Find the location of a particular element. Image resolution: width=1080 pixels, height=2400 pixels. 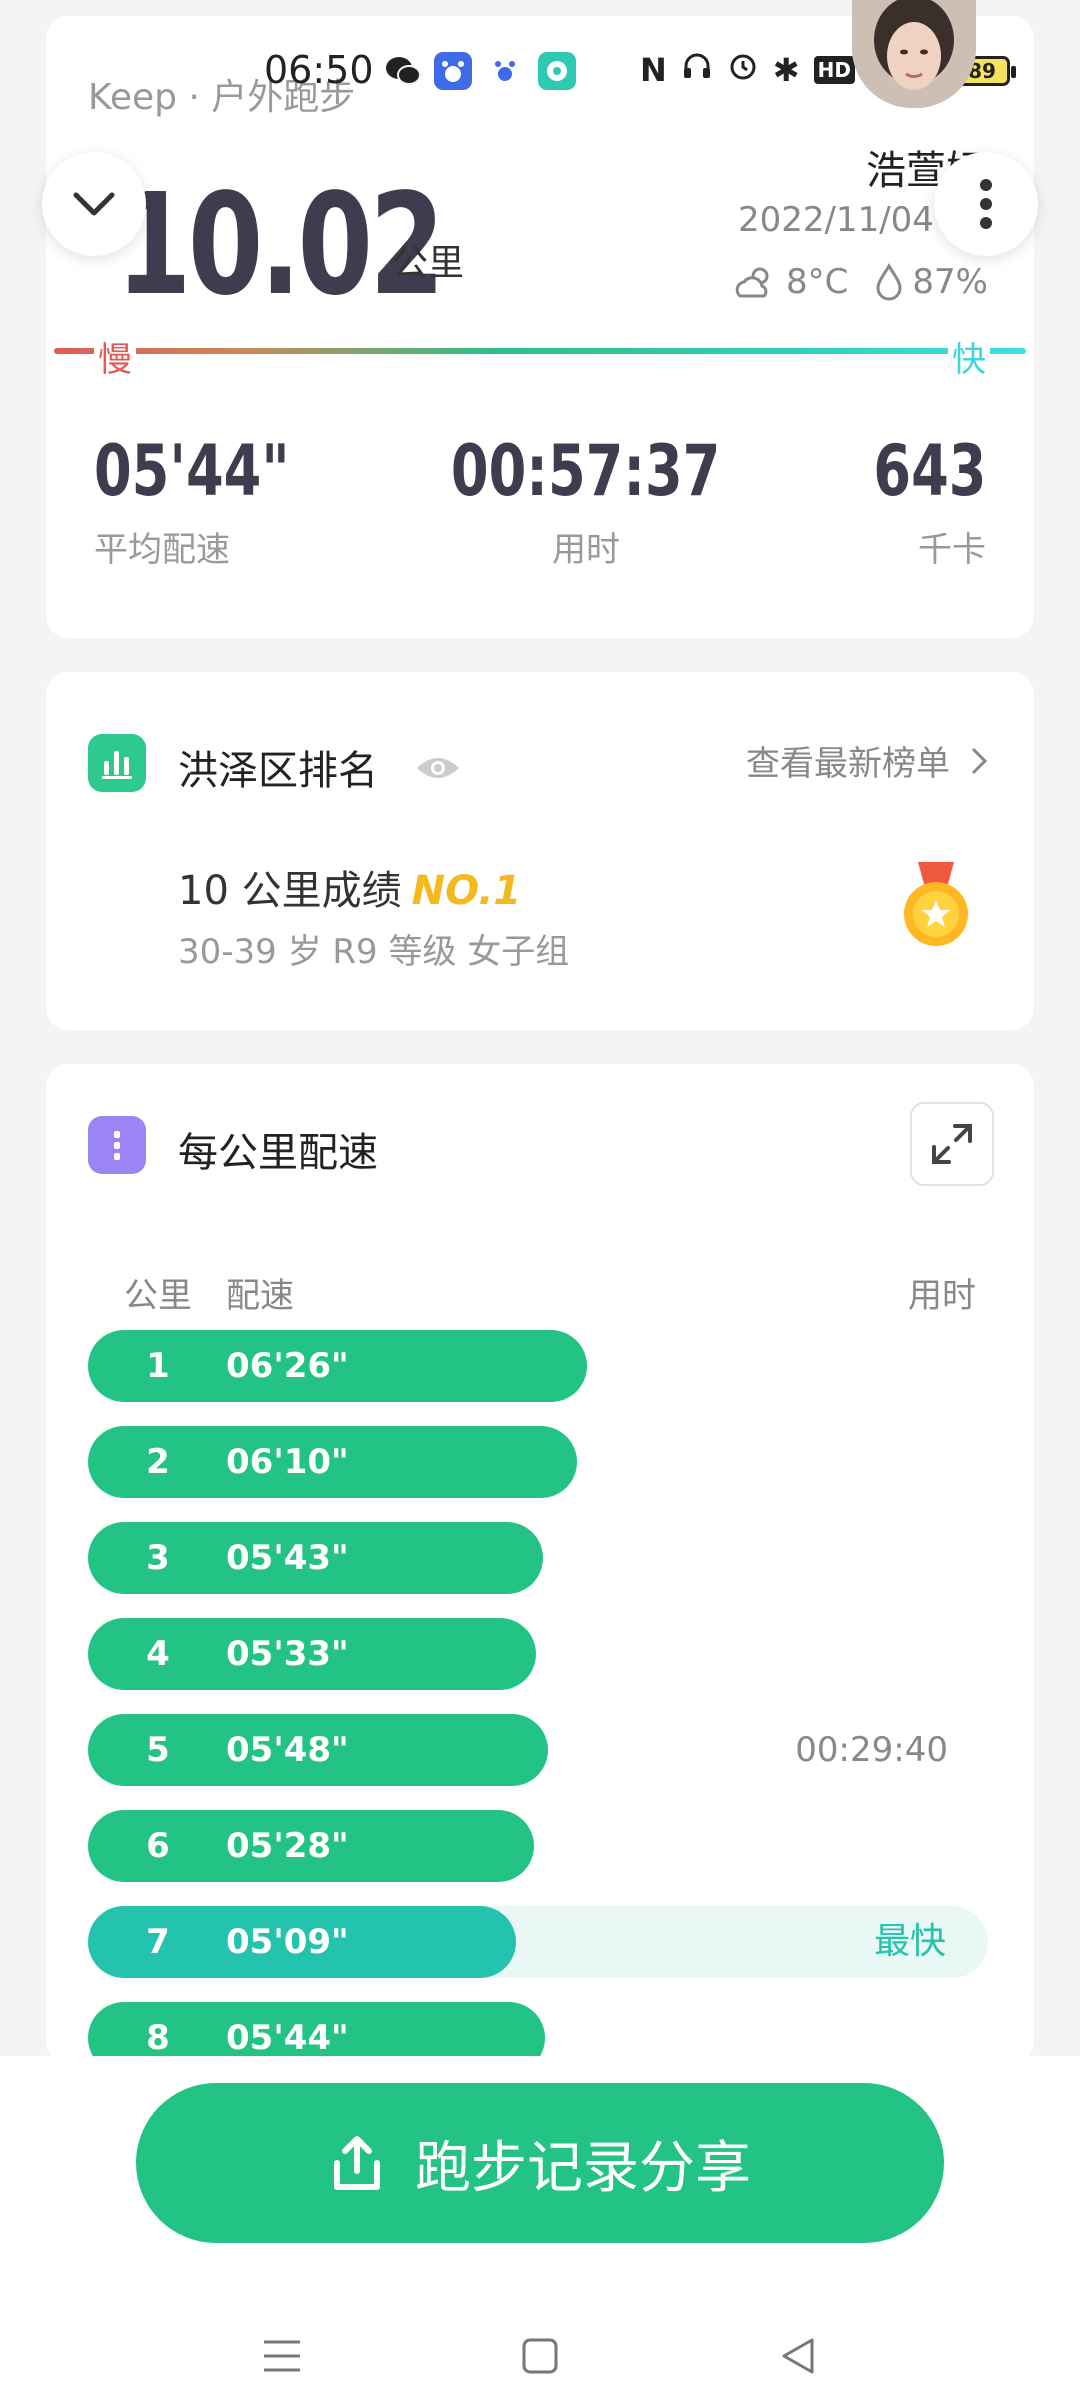

fastest-label: 最快 is located at coordinates (909, 1941).